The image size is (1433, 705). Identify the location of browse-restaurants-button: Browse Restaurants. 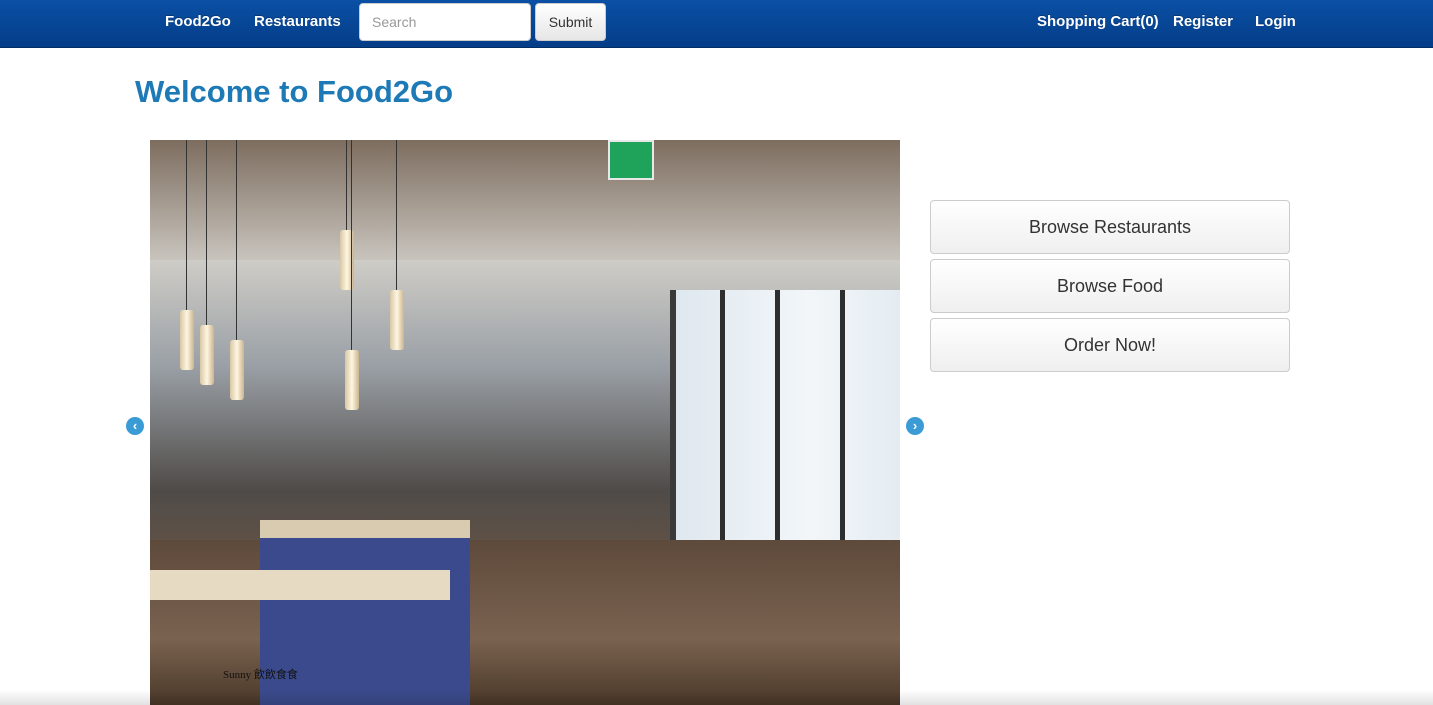
(1110, 227).